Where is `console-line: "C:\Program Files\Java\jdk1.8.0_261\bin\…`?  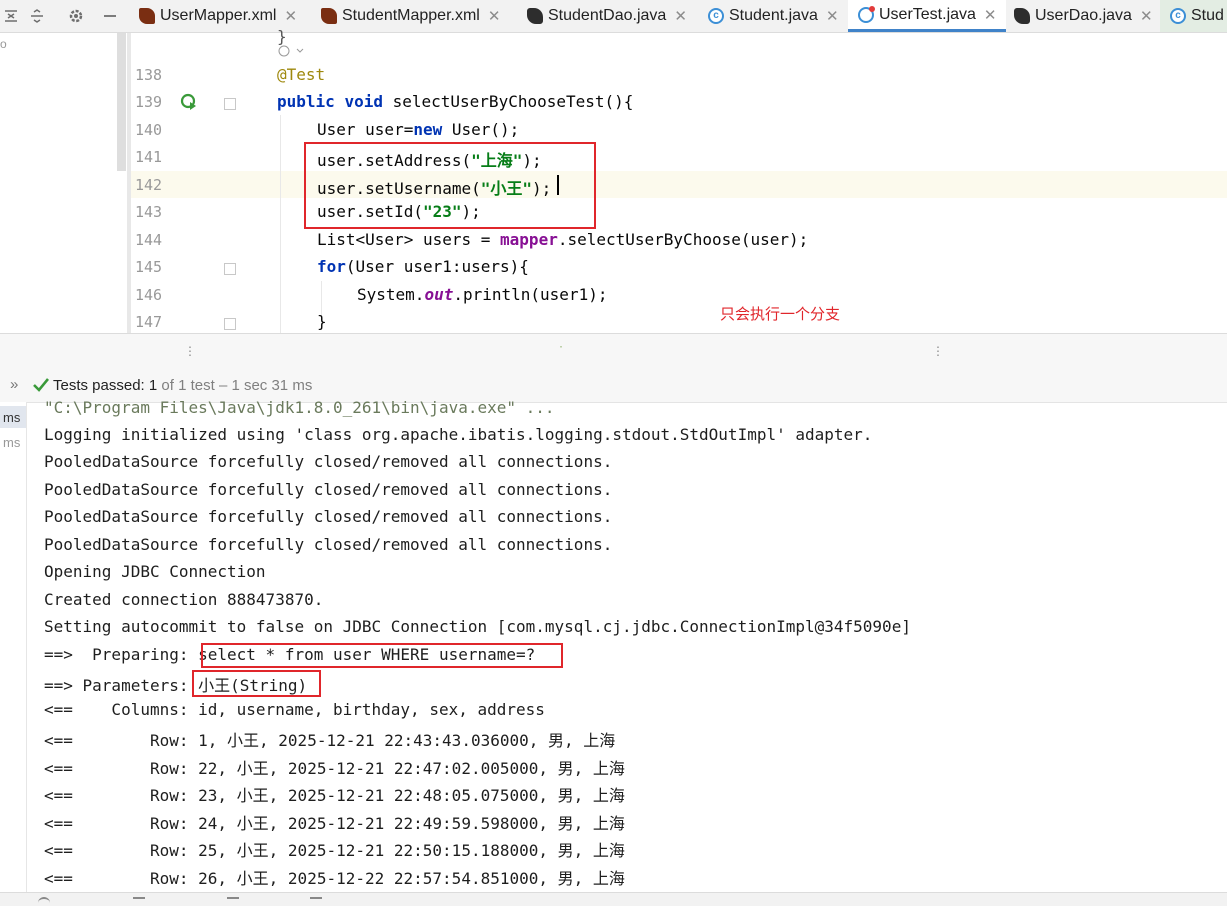
console-line: "C:\Program Files\Java\jdk1.8.0_261\bin\… is located at coordinates (299, 407).